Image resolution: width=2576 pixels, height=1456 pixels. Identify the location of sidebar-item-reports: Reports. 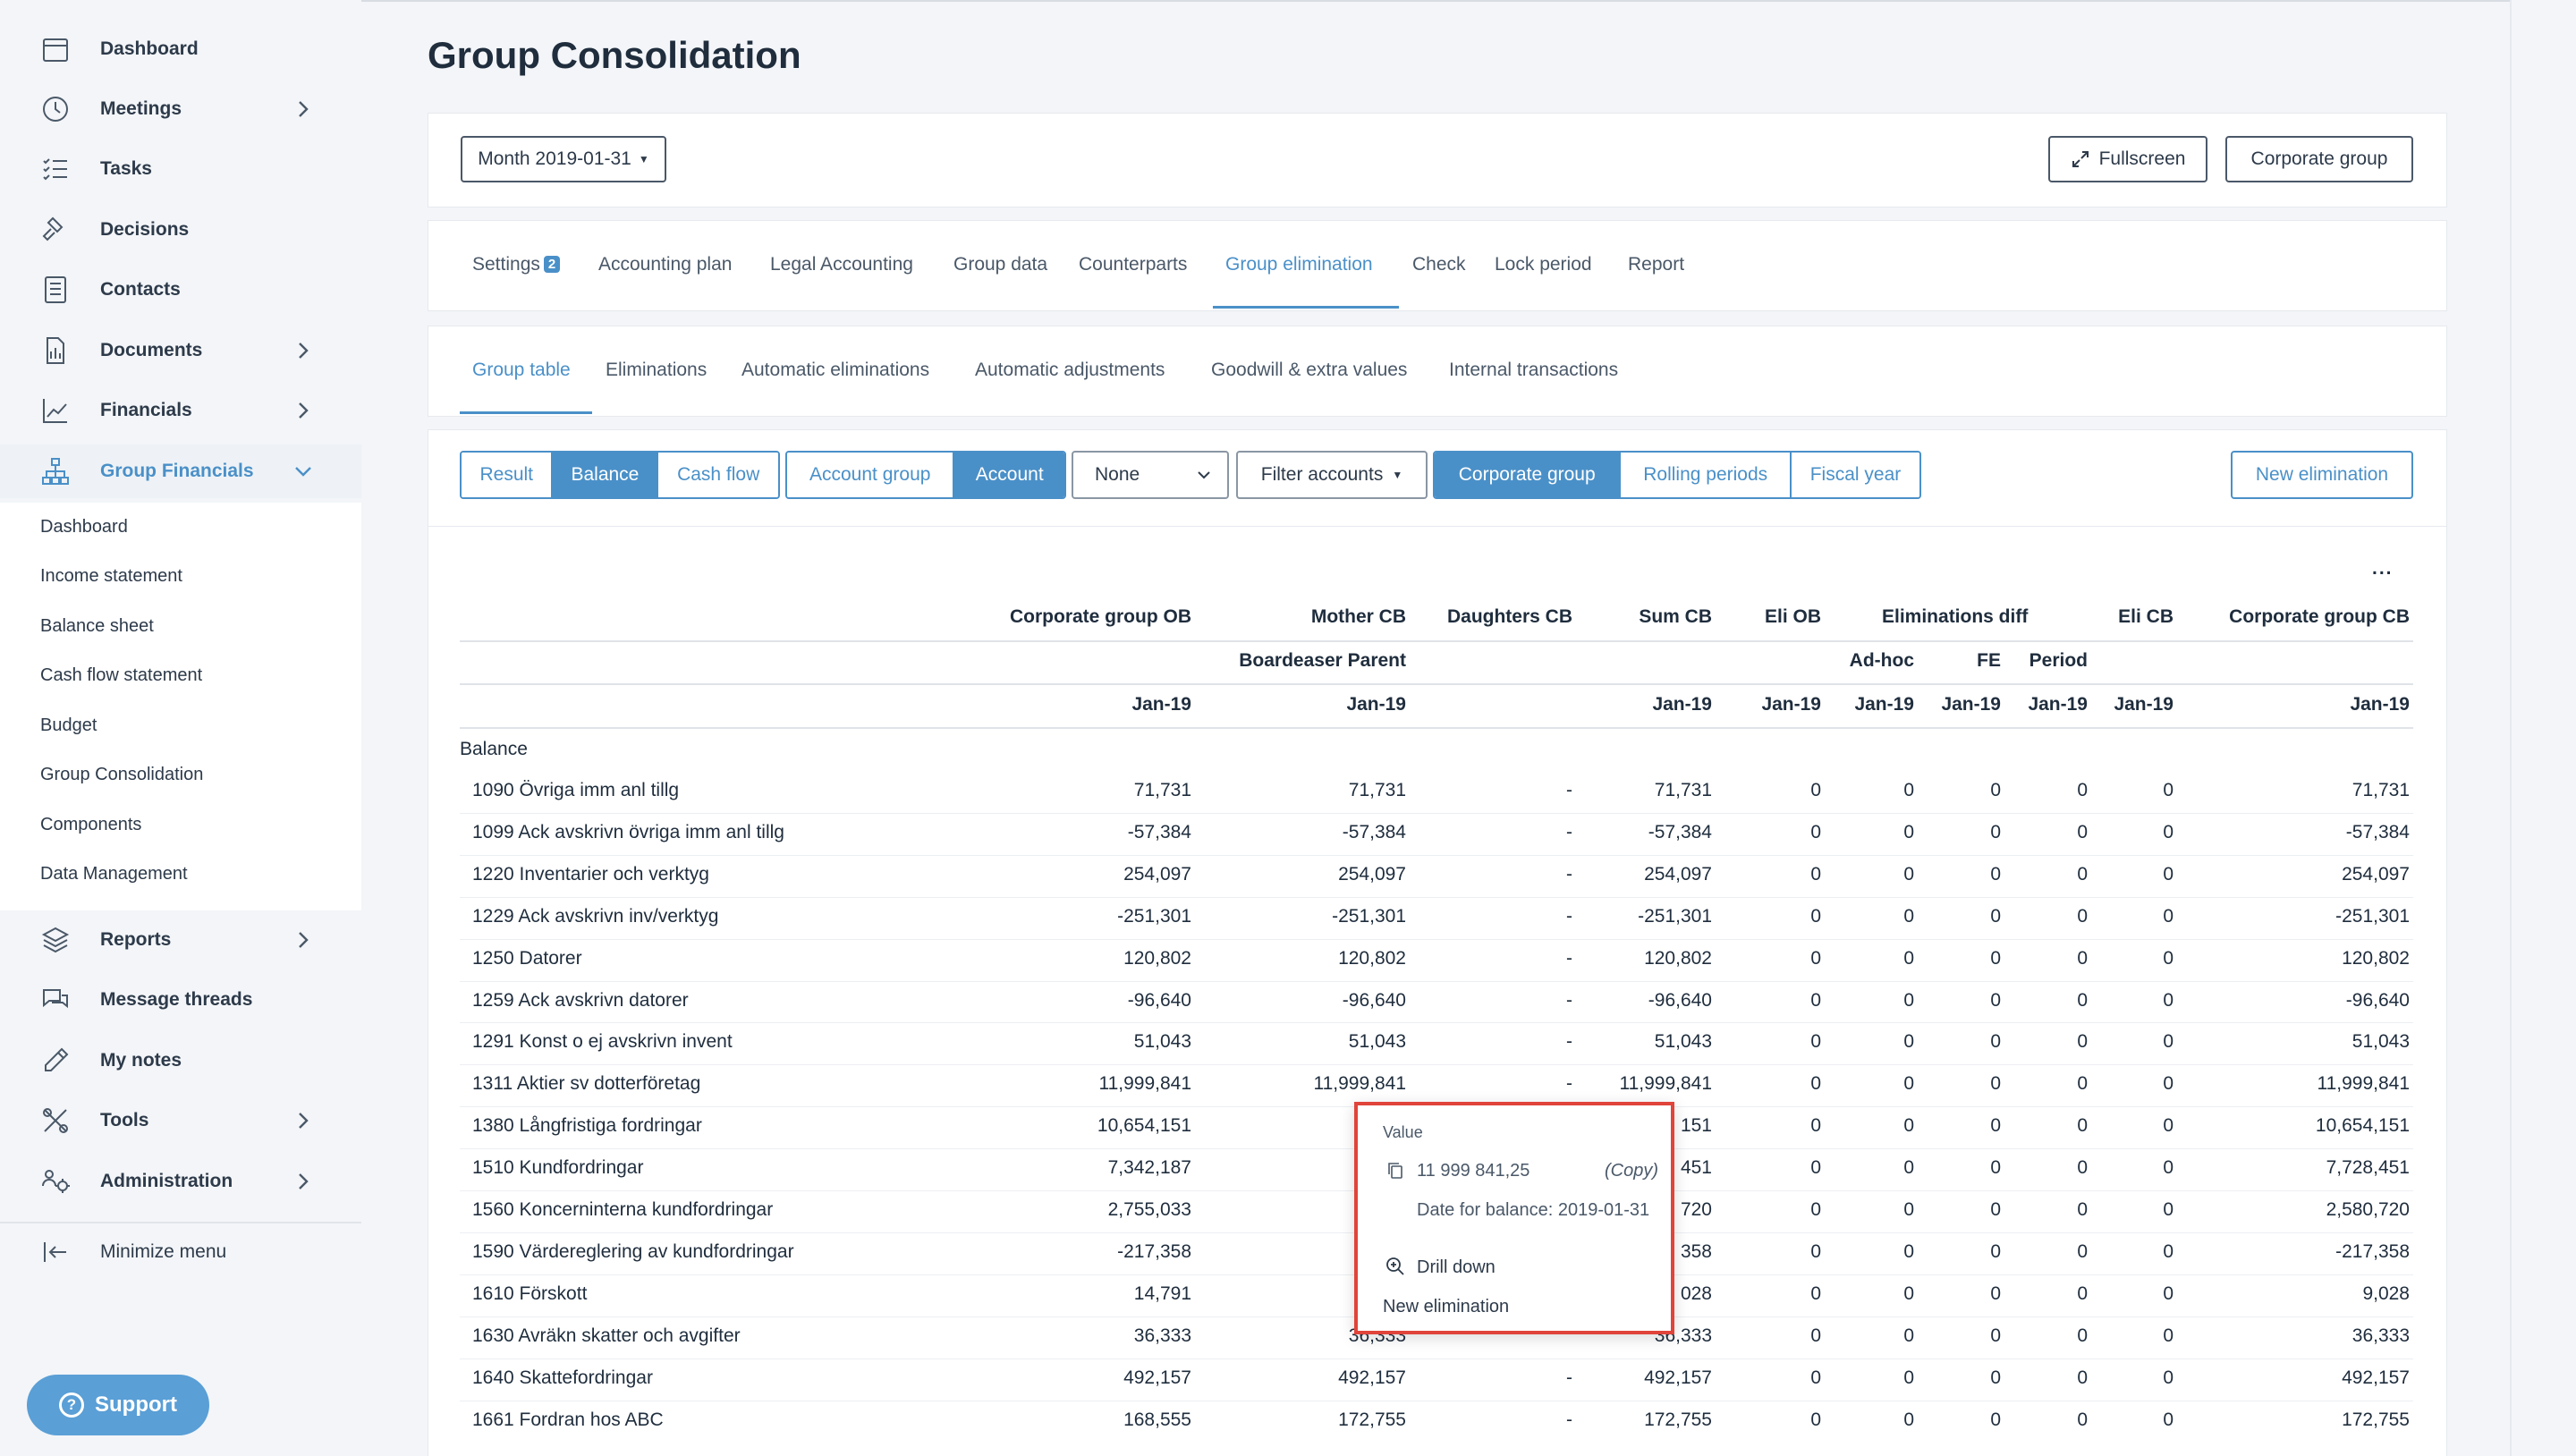
(180, 940).